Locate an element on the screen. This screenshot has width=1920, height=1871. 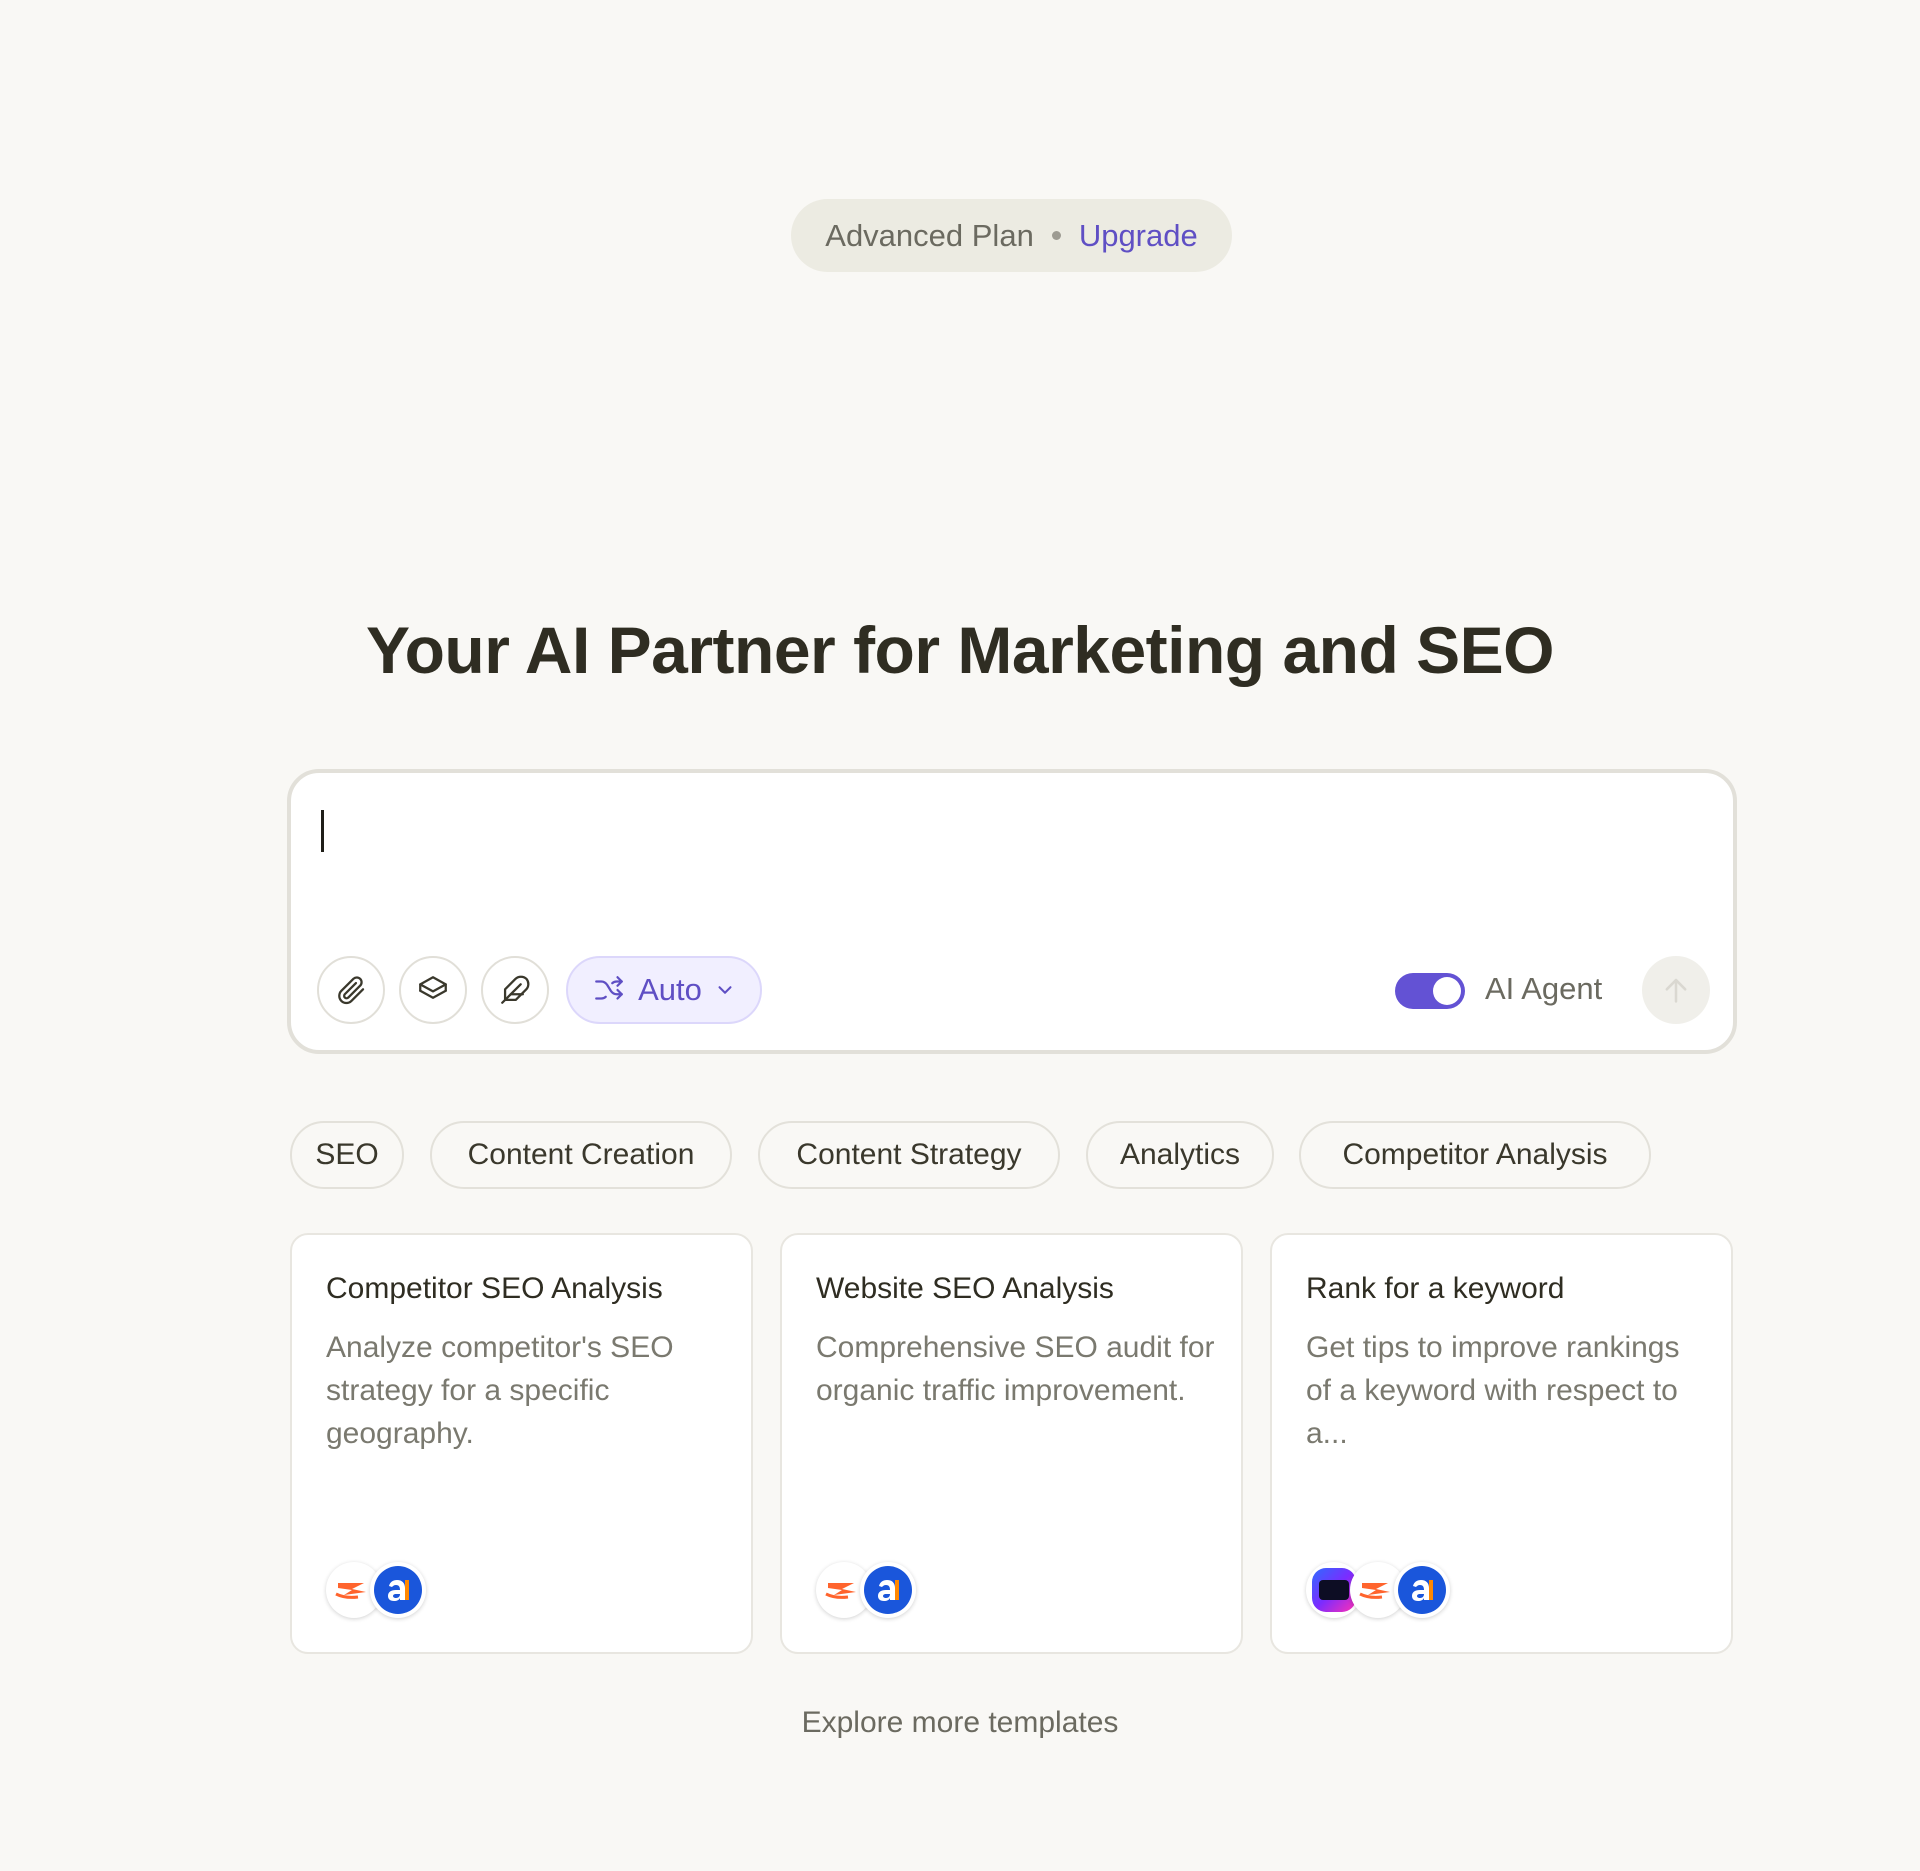
category-chip-content-creation: Content Creation is located at coordinates (581, 1155).